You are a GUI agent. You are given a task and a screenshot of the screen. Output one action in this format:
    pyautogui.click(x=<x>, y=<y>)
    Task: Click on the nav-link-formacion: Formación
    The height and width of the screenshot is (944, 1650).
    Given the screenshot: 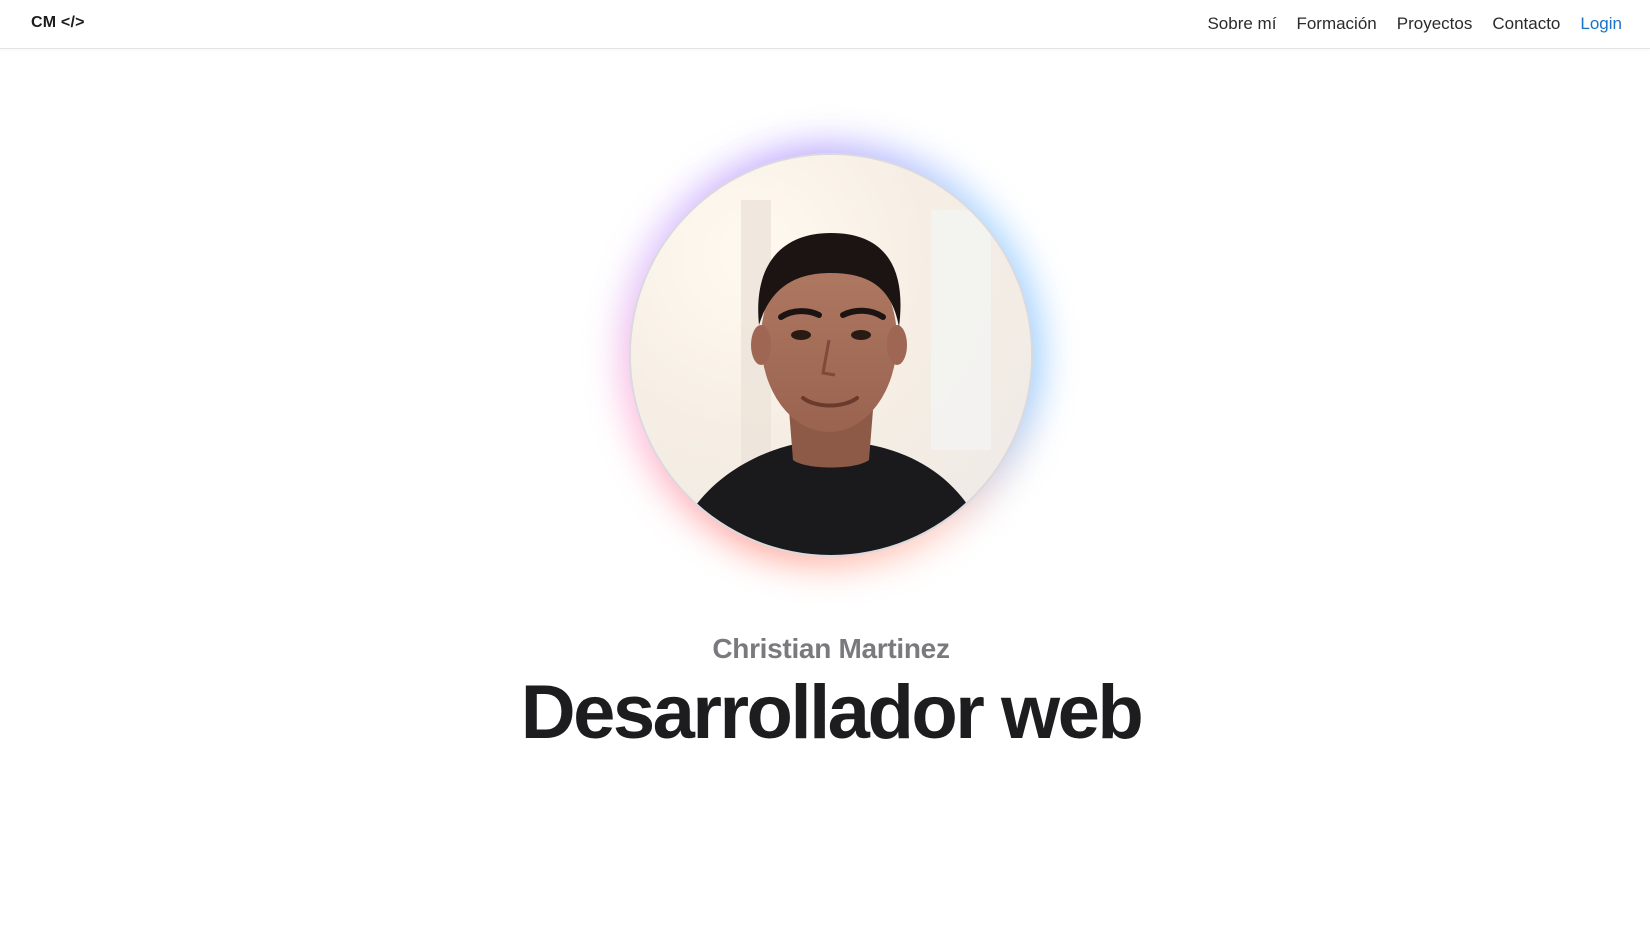 What is the action you would take?
    pyautogui.click(x=1336, y=24)
    